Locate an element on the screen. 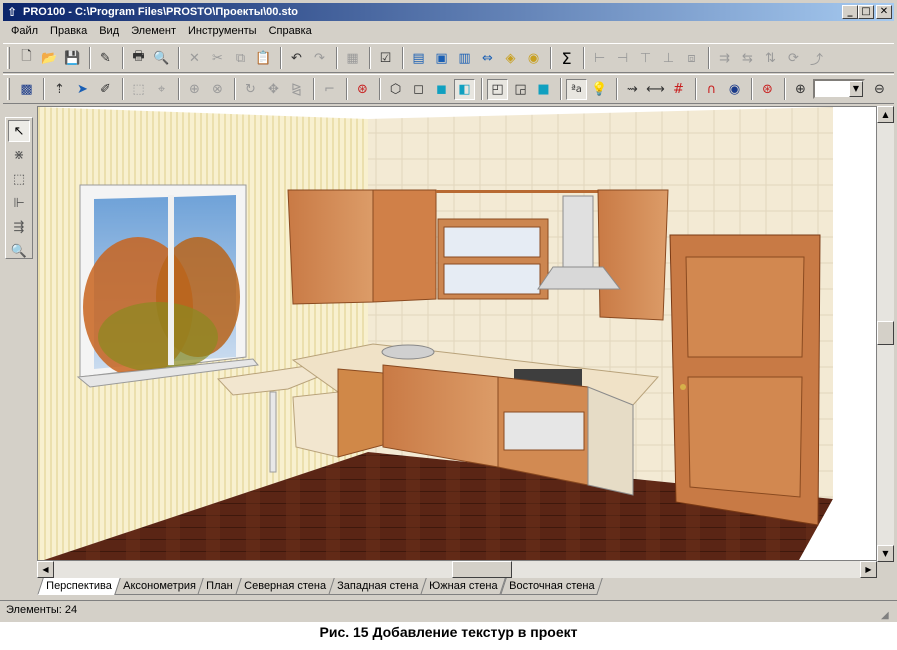 Image resolution: width=897 pixels, height=650 pixels. group-icon: ⧈ is located at coordinates (691, 58).